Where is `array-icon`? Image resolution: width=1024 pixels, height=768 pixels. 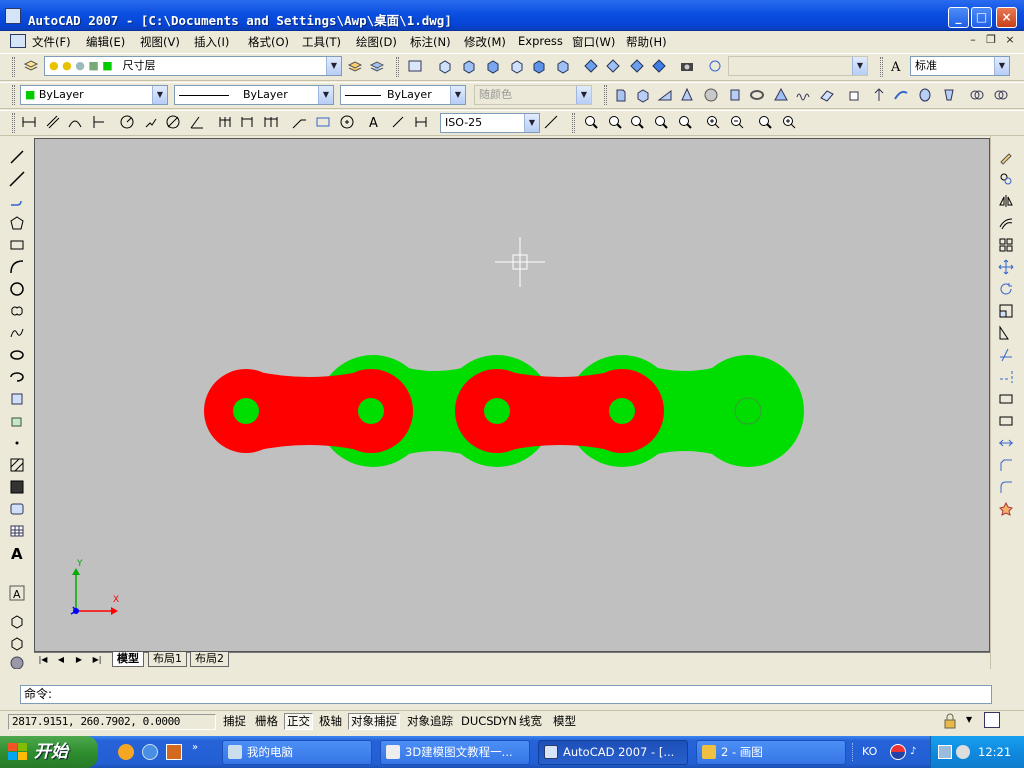 array-icon is located at coordinates (1006, 245).